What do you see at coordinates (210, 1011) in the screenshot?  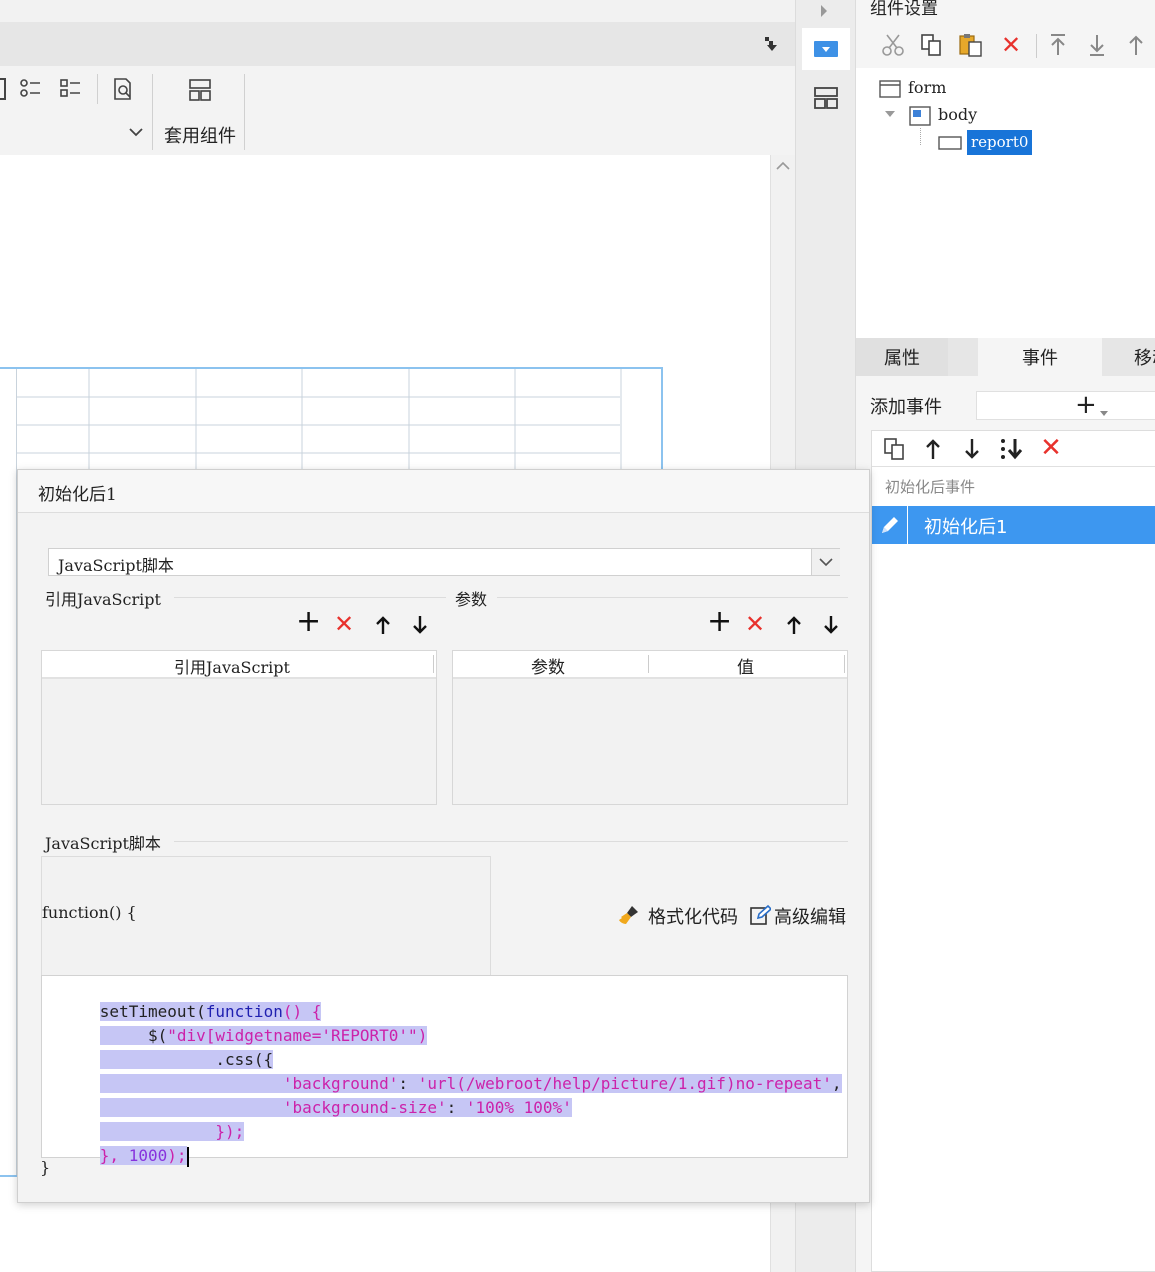 I see `code-line: setTimeout(function() {` at bounding box center [210, 1011].